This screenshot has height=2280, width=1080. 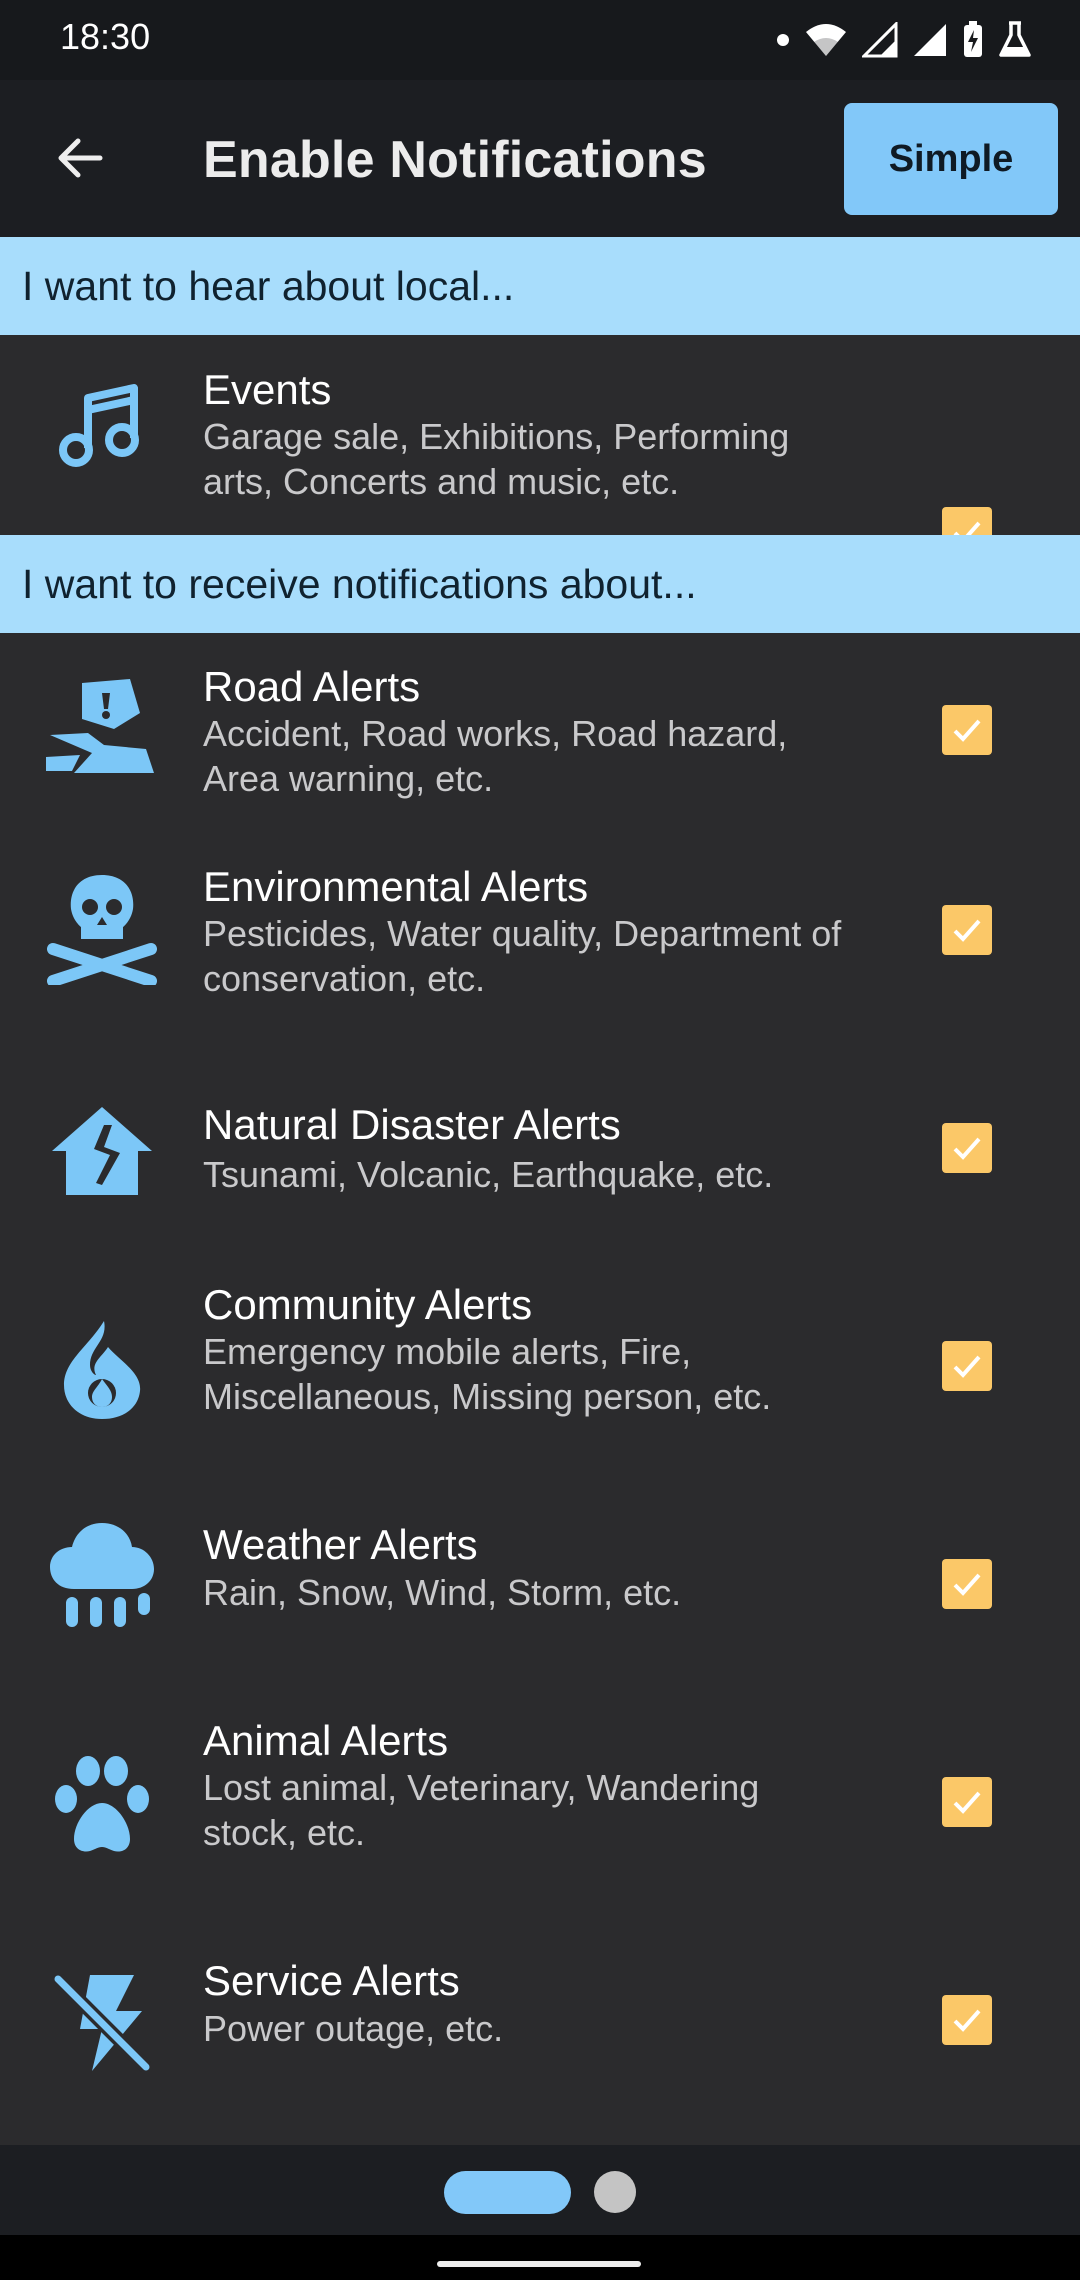 What do you see at coordinates (340, 1544) in the screenshot?
I see `item-title: Weather Alerts` at bounding box center [340, 1544].